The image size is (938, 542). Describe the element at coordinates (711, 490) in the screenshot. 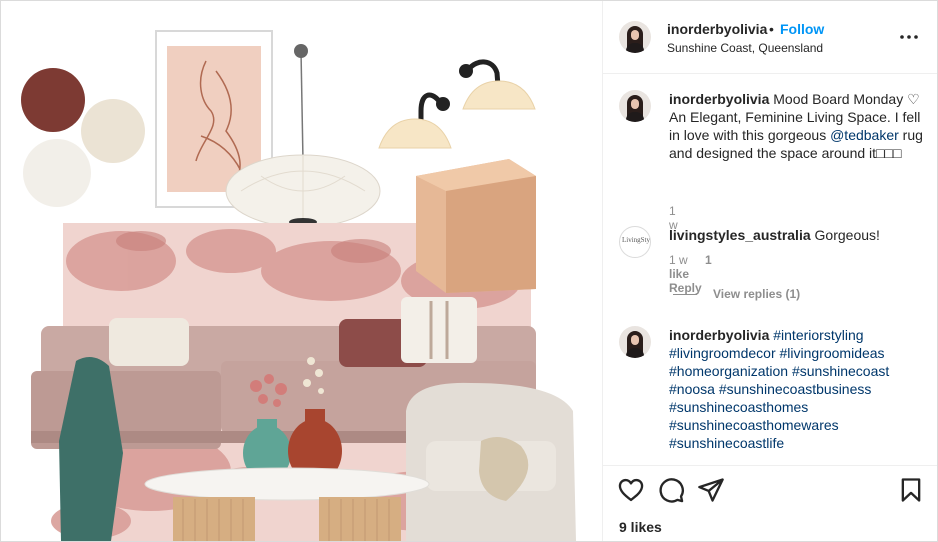

I see `share-icon` at that location.